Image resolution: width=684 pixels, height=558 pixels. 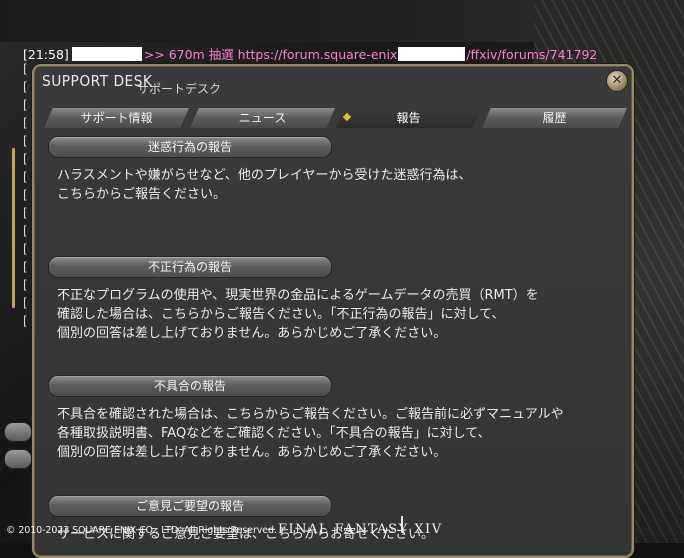 I want to click on chat-bubble-button, so click(x=18, y=432).